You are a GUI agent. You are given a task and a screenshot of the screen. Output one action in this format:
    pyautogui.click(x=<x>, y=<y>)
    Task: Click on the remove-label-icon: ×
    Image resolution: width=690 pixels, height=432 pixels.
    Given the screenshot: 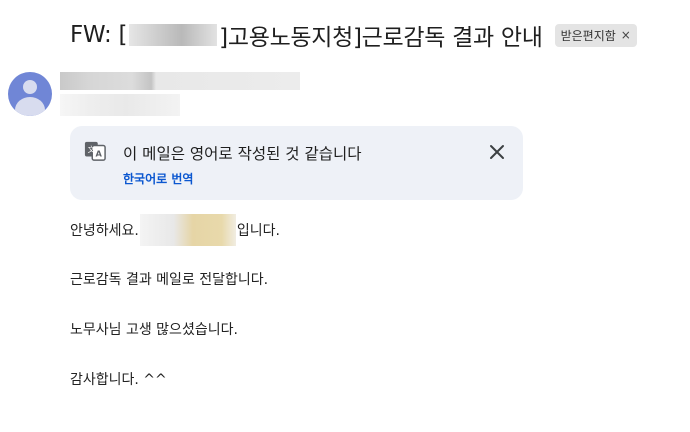 What is the action you would take?
    pyautogui.click(x=626, y=35)
    